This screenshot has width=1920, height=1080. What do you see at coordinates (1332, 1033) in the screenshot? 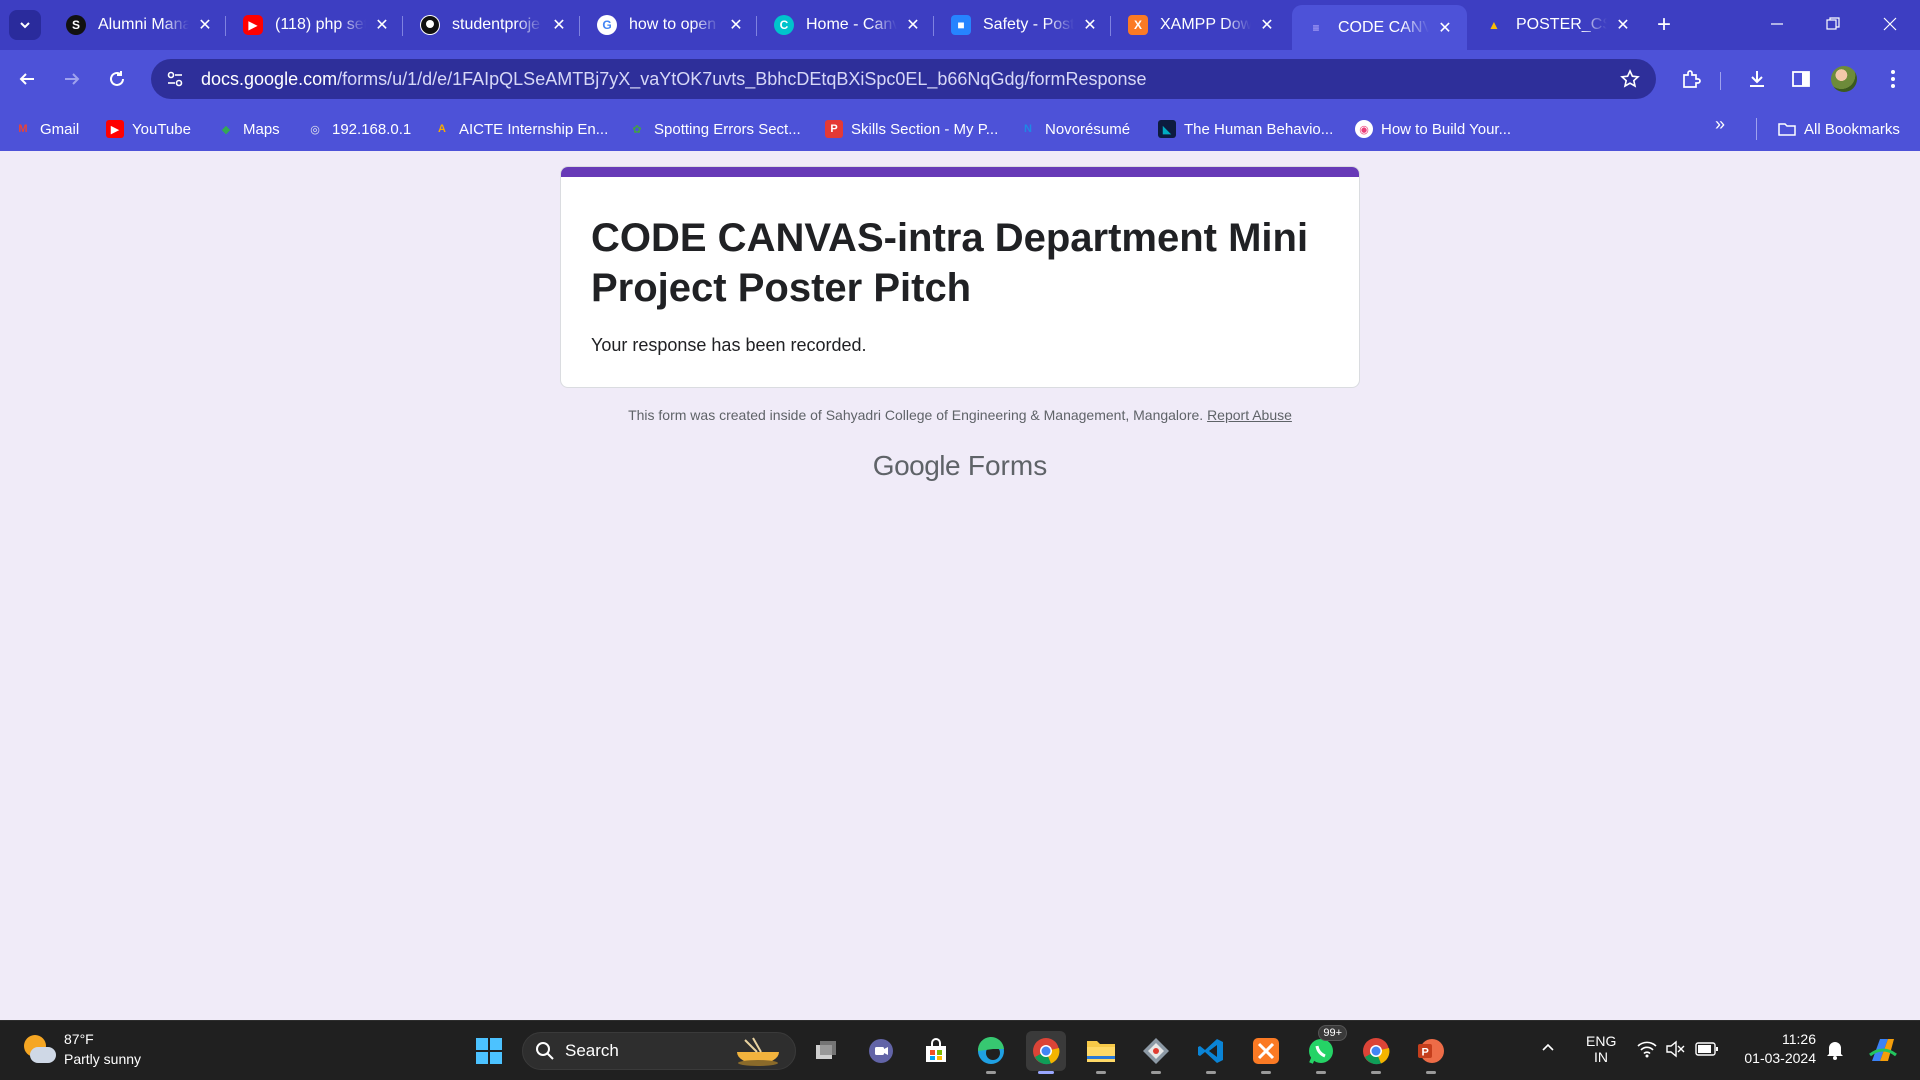
I see `notification-badge: 99+` at bounding box center [1332, 1033].